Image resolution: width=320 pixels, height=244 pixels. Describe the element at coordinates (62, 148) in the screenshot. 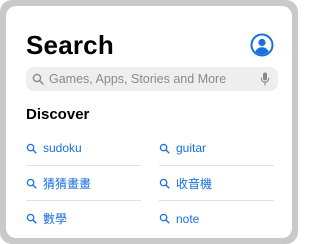

I see `discover-item-label: sudoku` at that location.